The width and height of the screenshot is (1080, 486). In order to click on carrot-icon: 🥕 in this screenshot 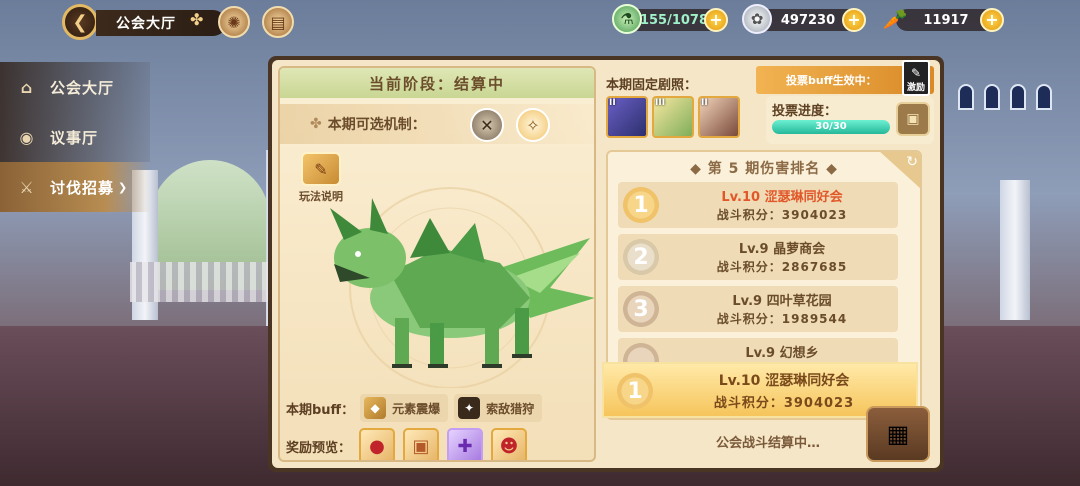, I will do `click(895, 19)`.